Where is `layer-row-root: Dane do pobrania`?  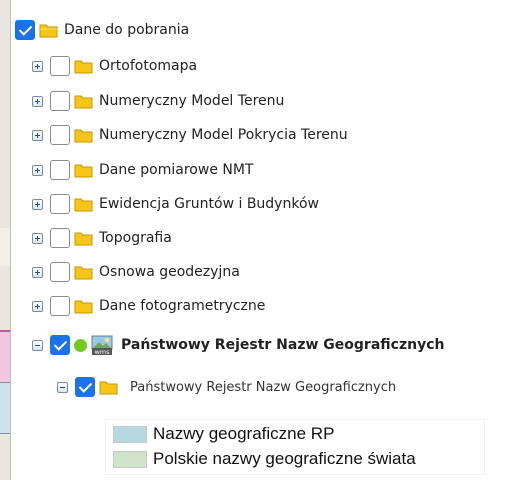 layer-row-root: Dane do pobrania is located at coordinates (102, 30).